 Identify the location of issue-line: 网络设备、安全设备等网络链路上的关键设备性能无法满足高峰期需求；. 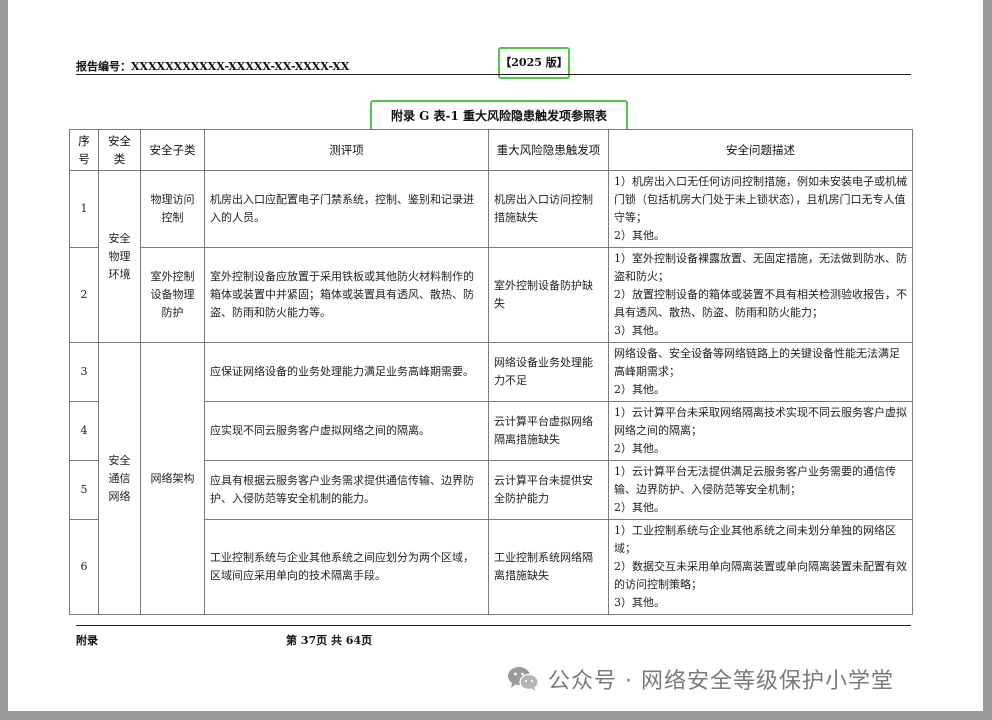
(757, 362).